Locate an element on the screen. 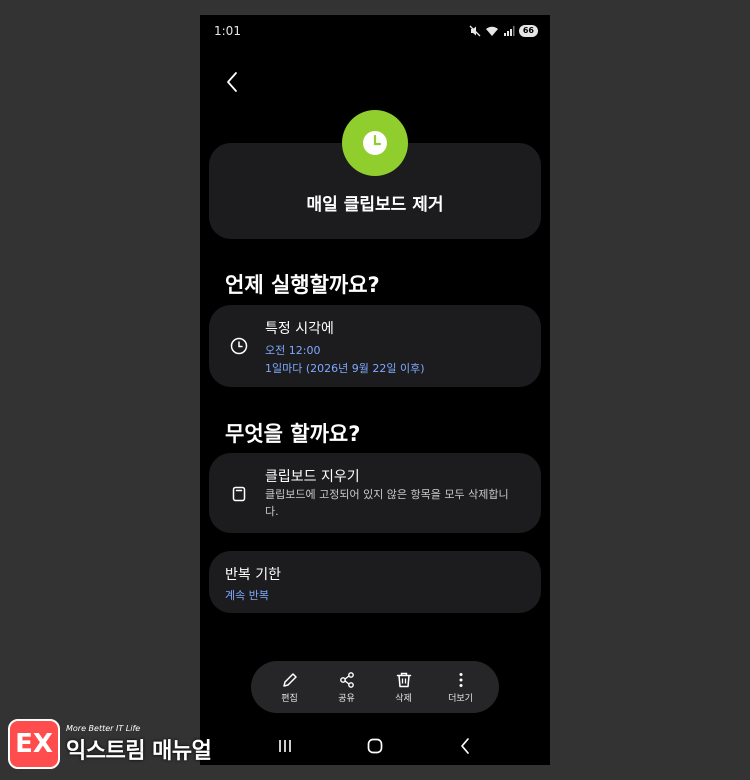 The image size is (750, 780). repeat-limit-value: 계속 반복 is located at coordinates (247, 595).